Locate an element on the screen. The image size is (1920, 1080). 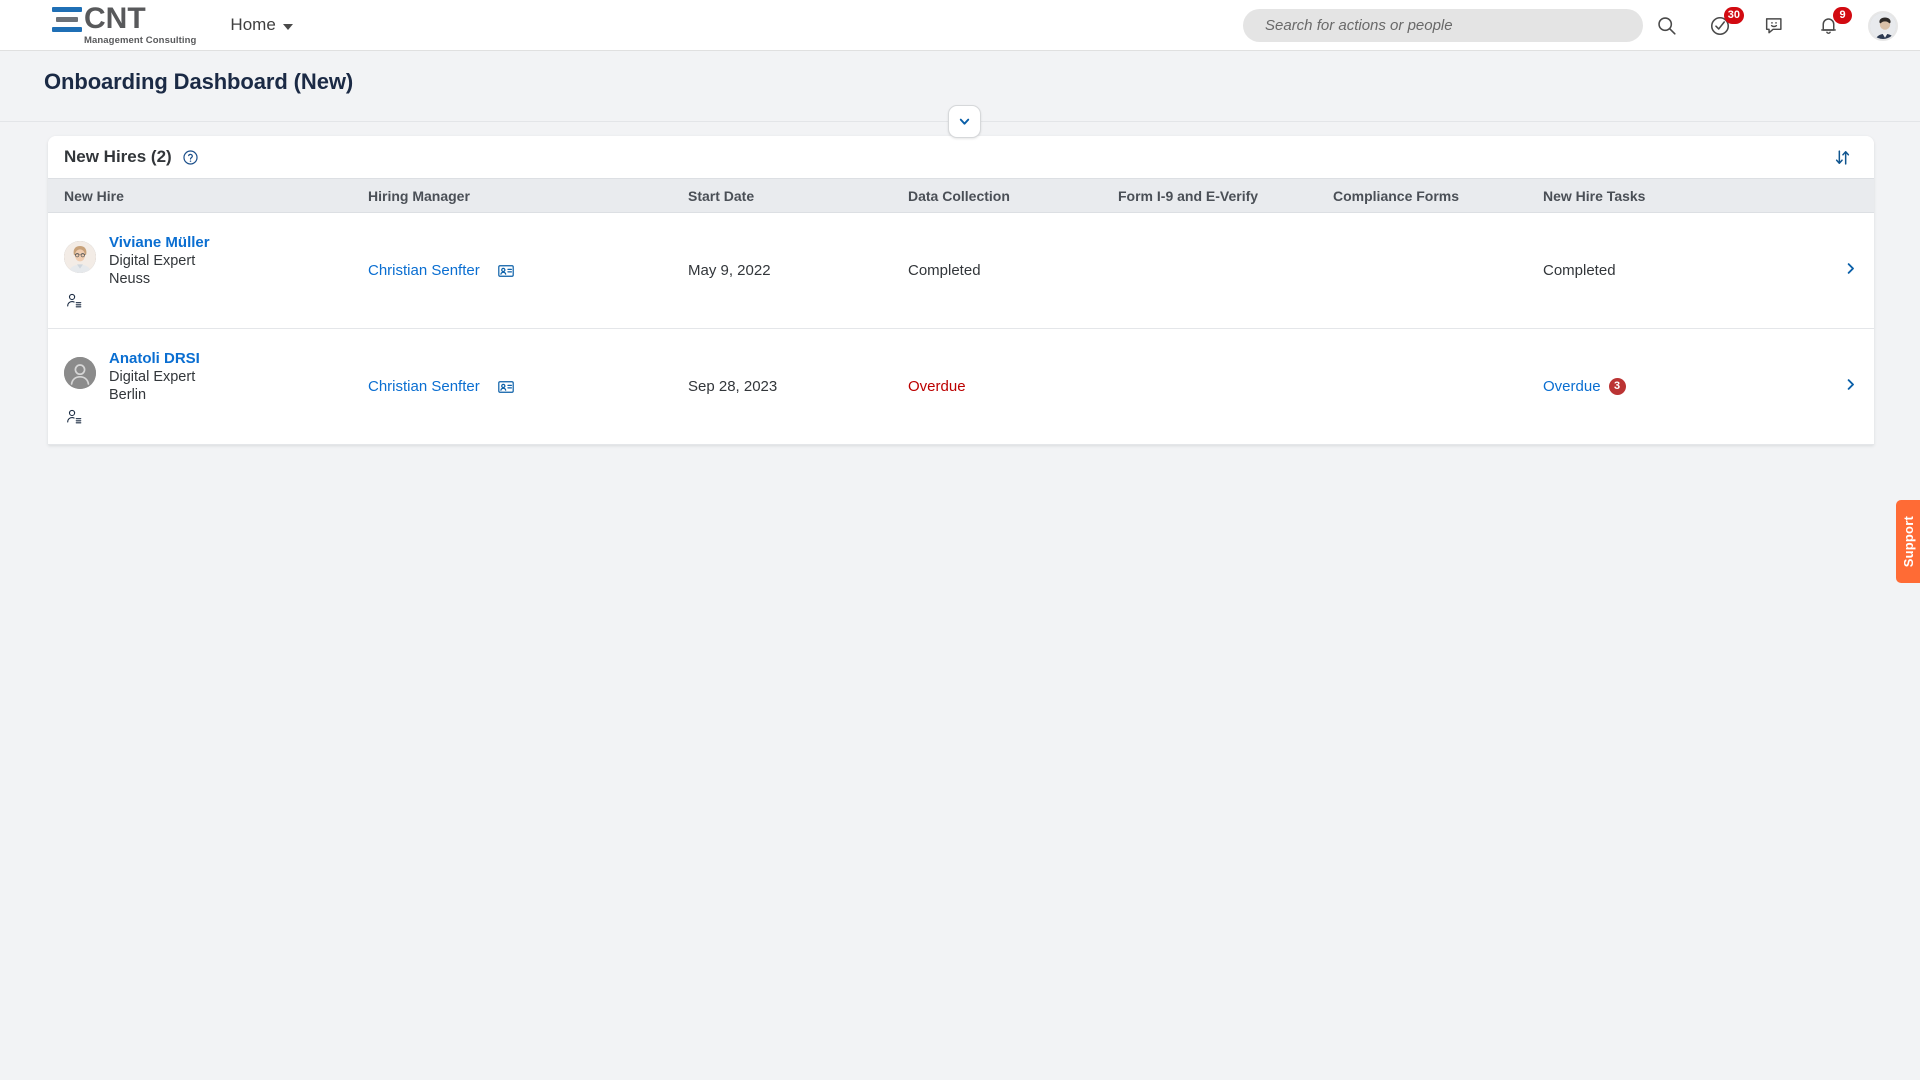
col-form-i9: Form I-9 and E-Verify is located at coordinates (1225, 195).